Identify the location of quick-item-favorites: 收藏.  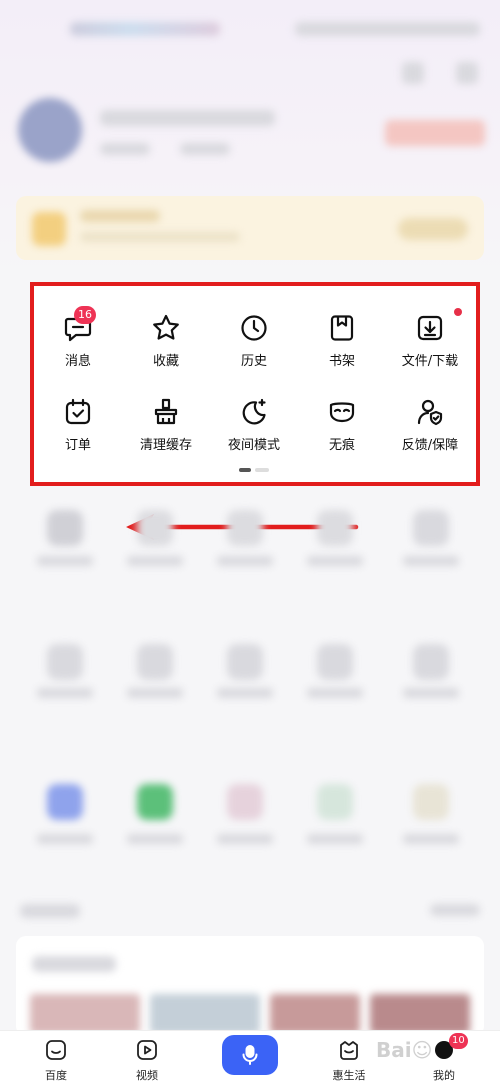
(166, 330).